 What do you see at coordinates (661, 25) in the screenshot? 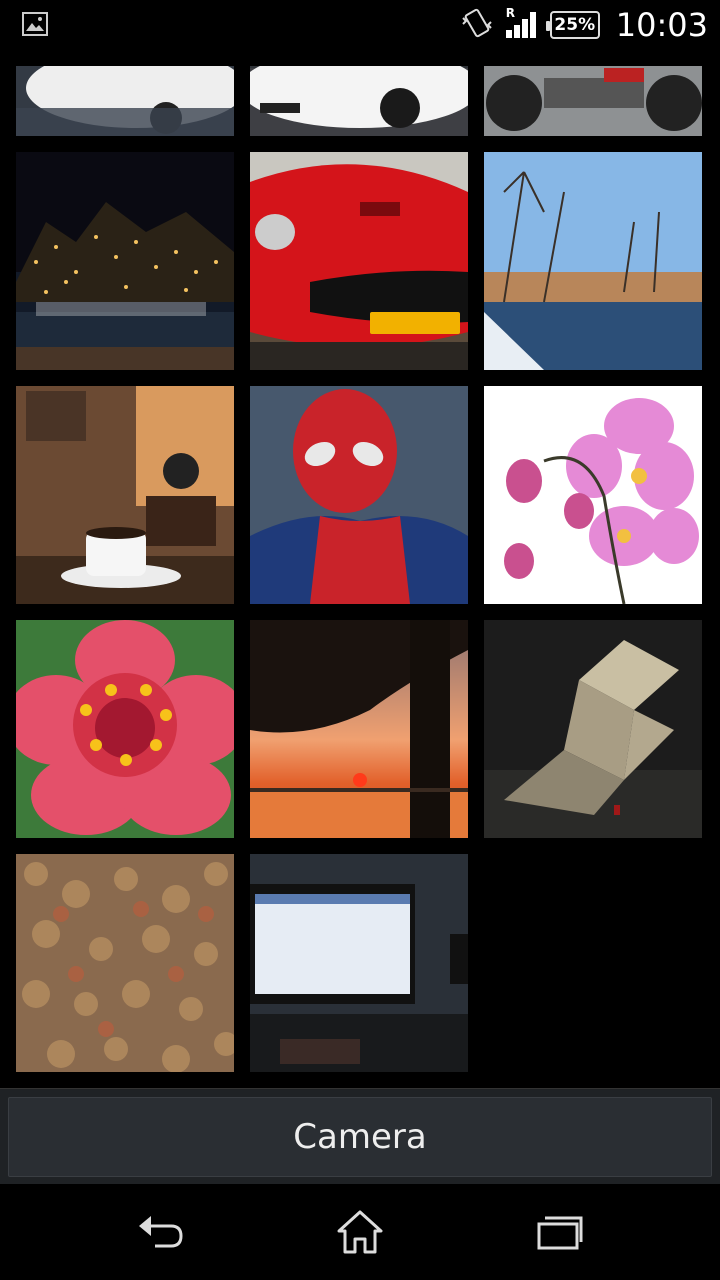
I see `status-time: 10:03` at bounding box center [661, 25].